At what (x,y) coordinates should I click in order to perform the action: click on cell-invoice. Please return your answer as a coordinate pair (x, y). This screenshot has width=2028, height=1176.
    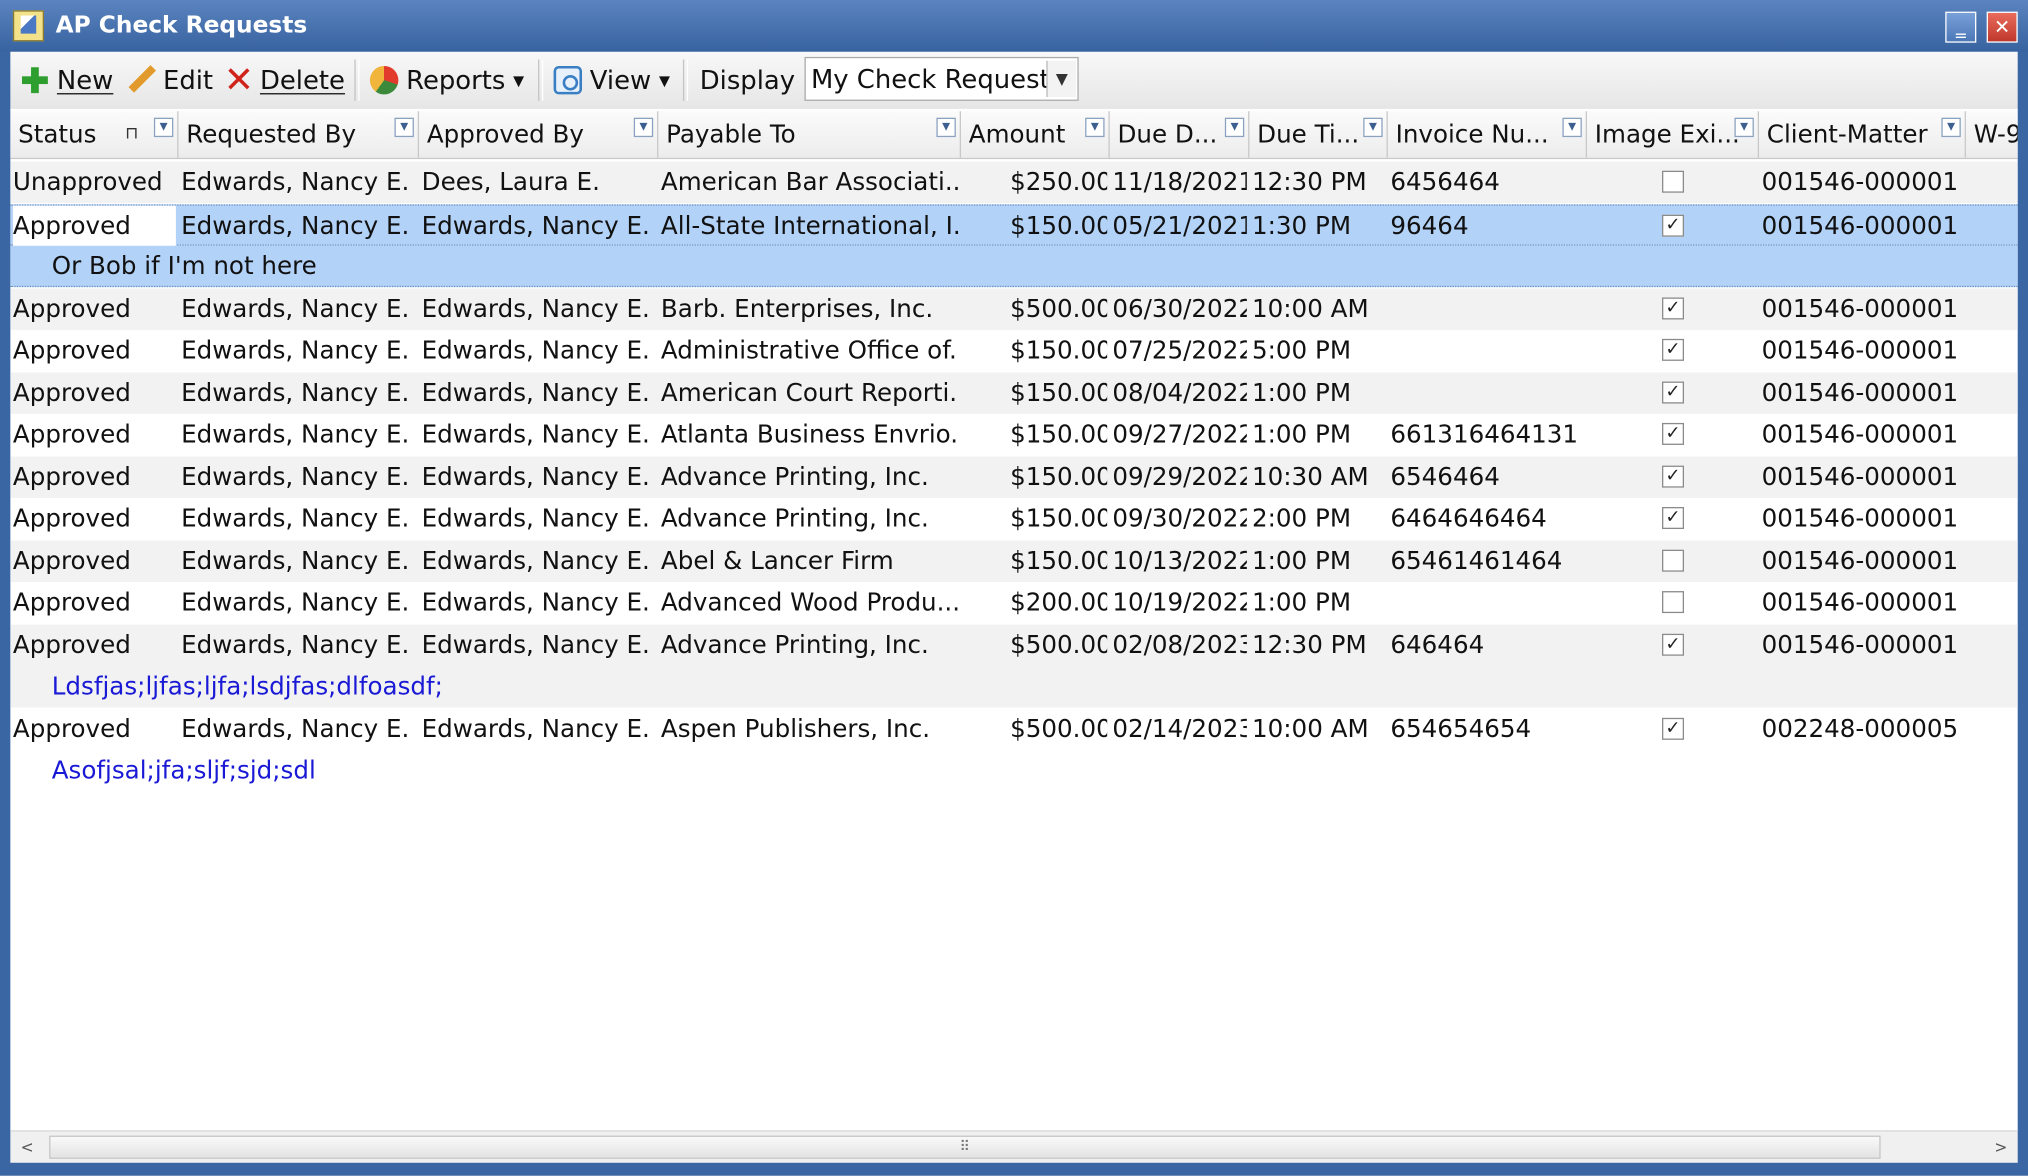
    Looking at the image, I should click on (1487, 308).